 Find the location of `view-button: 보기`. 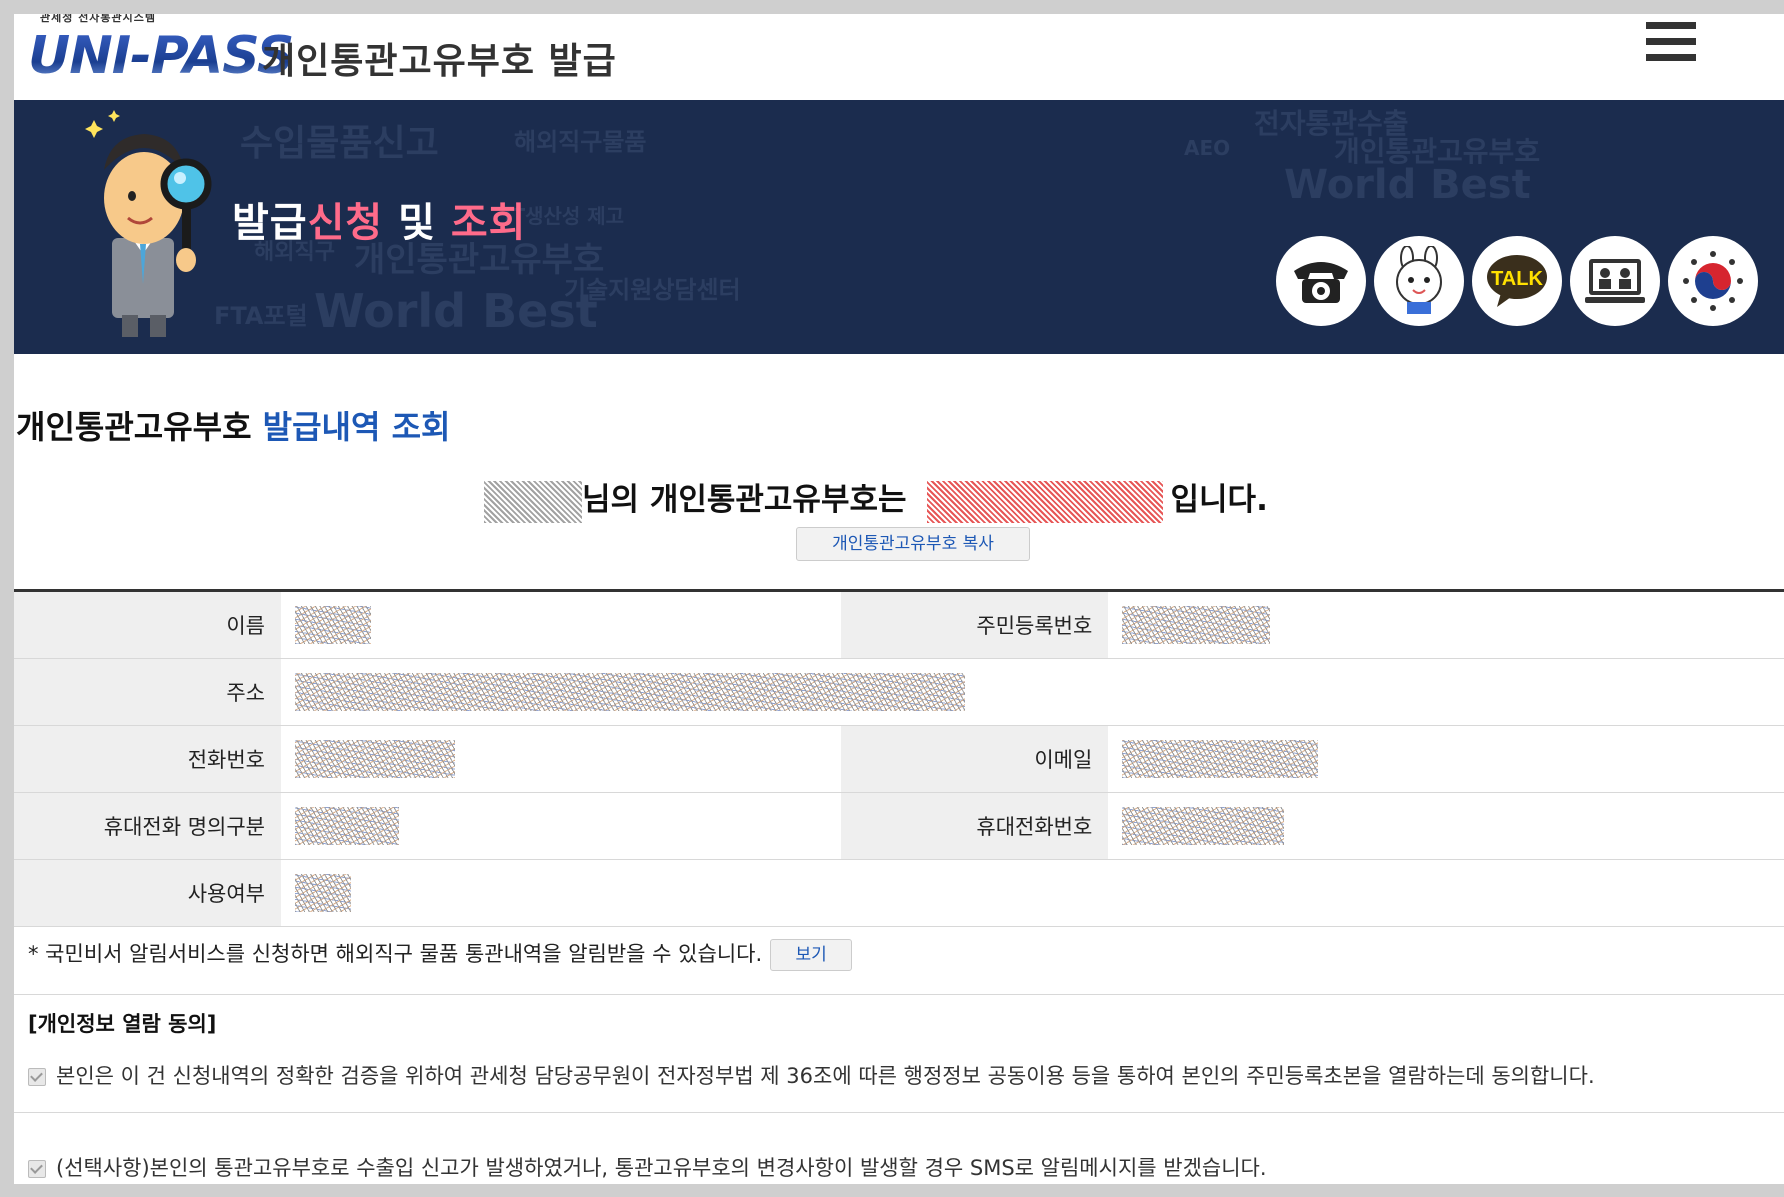

view-button: 보기 is located at coordinates (811, 955).